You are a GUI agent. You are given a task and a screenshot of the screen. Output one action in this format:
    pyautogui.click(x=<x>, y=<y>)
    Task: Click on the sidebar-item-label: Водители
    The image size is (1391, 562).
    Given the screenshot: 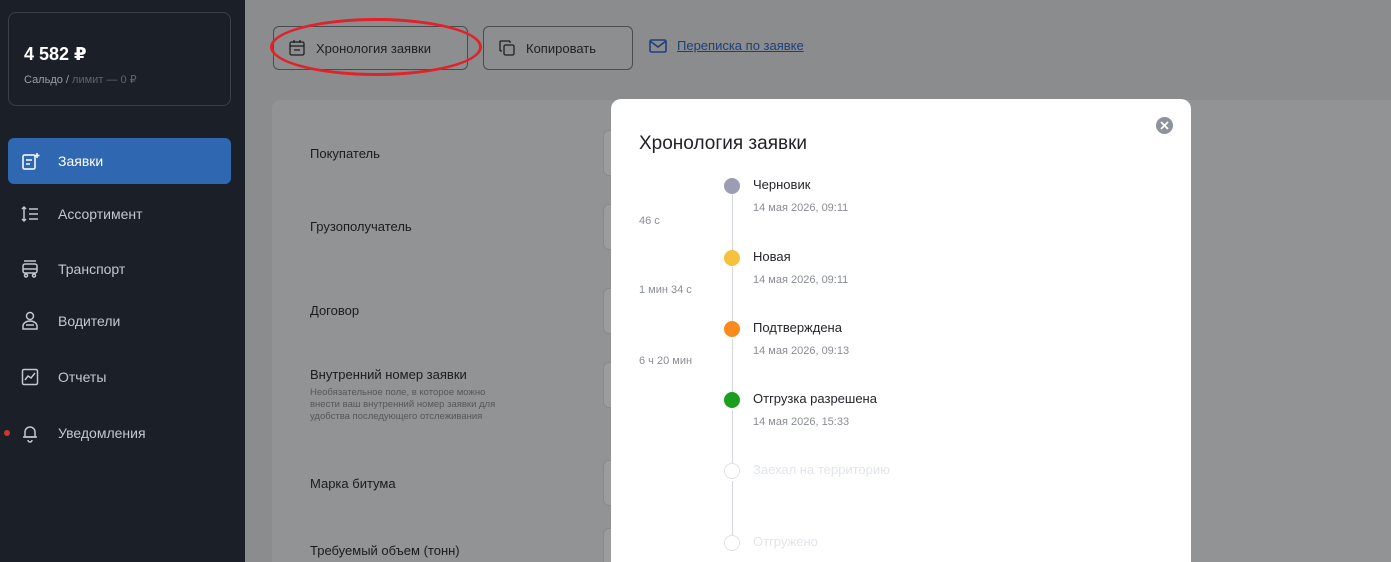 What is the action you would take?
    pyautogui.click(x=89, y=321)
    